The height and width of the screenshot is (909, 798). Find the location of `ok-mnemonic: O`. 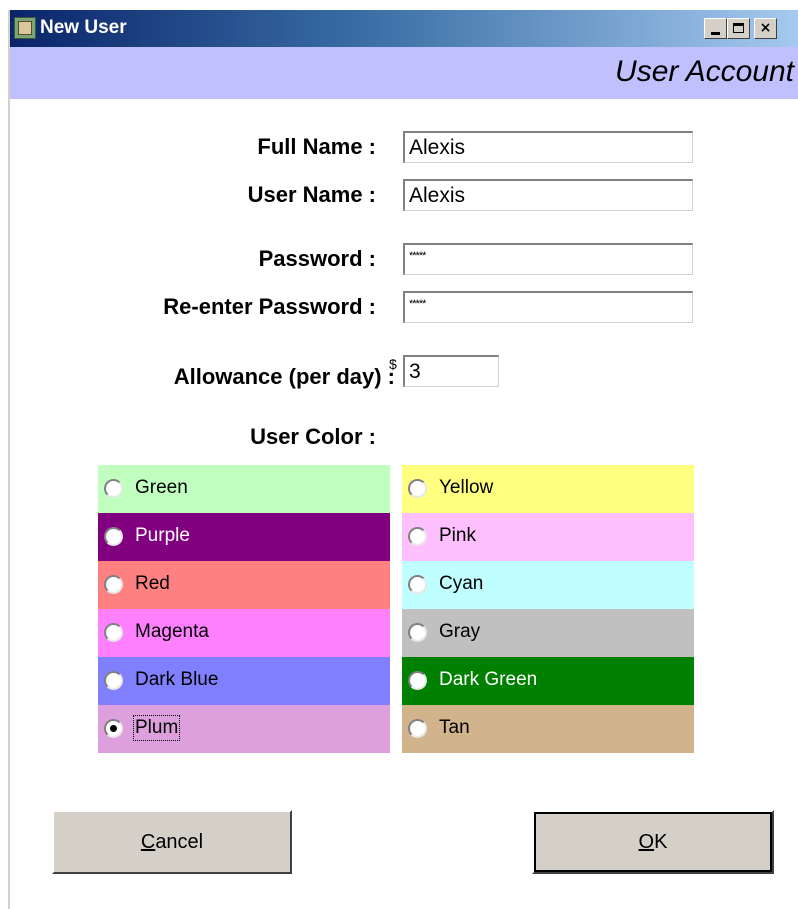

ok-mnemonic: O is located at coordinates (646, 842).